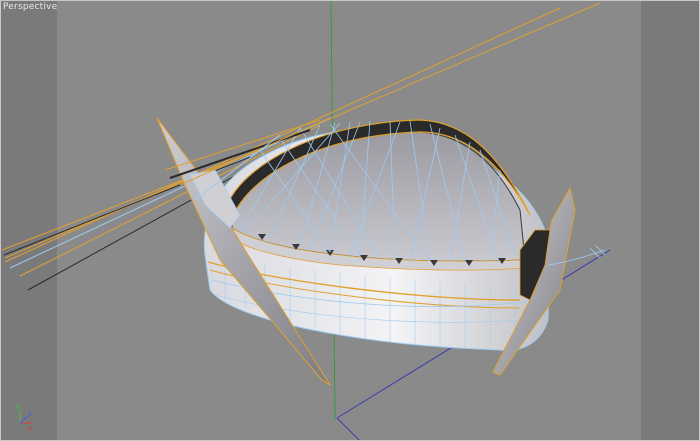  What do you see at coordinates (348, 429) in the screenshot?
I see `world-axis-ext` at bounding box center [348, 429].